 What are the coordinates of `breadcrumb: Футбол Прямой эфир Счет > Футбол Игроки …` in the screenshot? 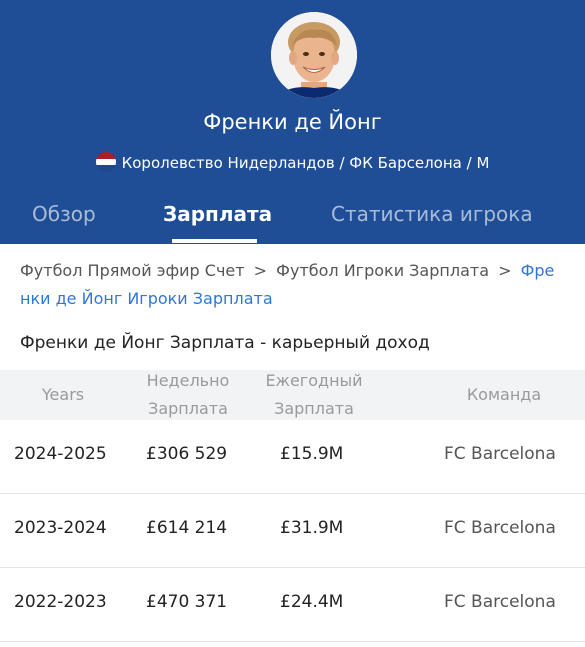 It's located at (302, 285).